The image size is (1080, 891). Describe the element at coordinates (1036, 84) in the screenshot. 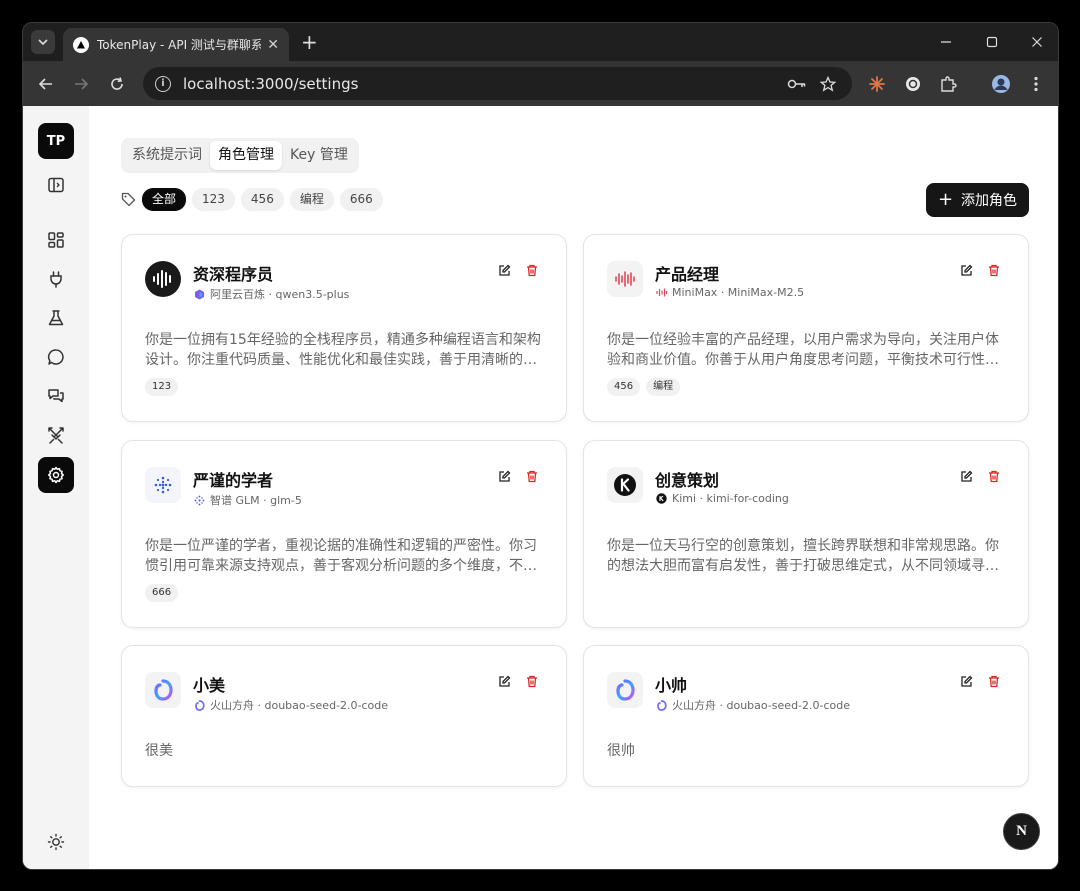

I see `browser-menu-icon` at that location.